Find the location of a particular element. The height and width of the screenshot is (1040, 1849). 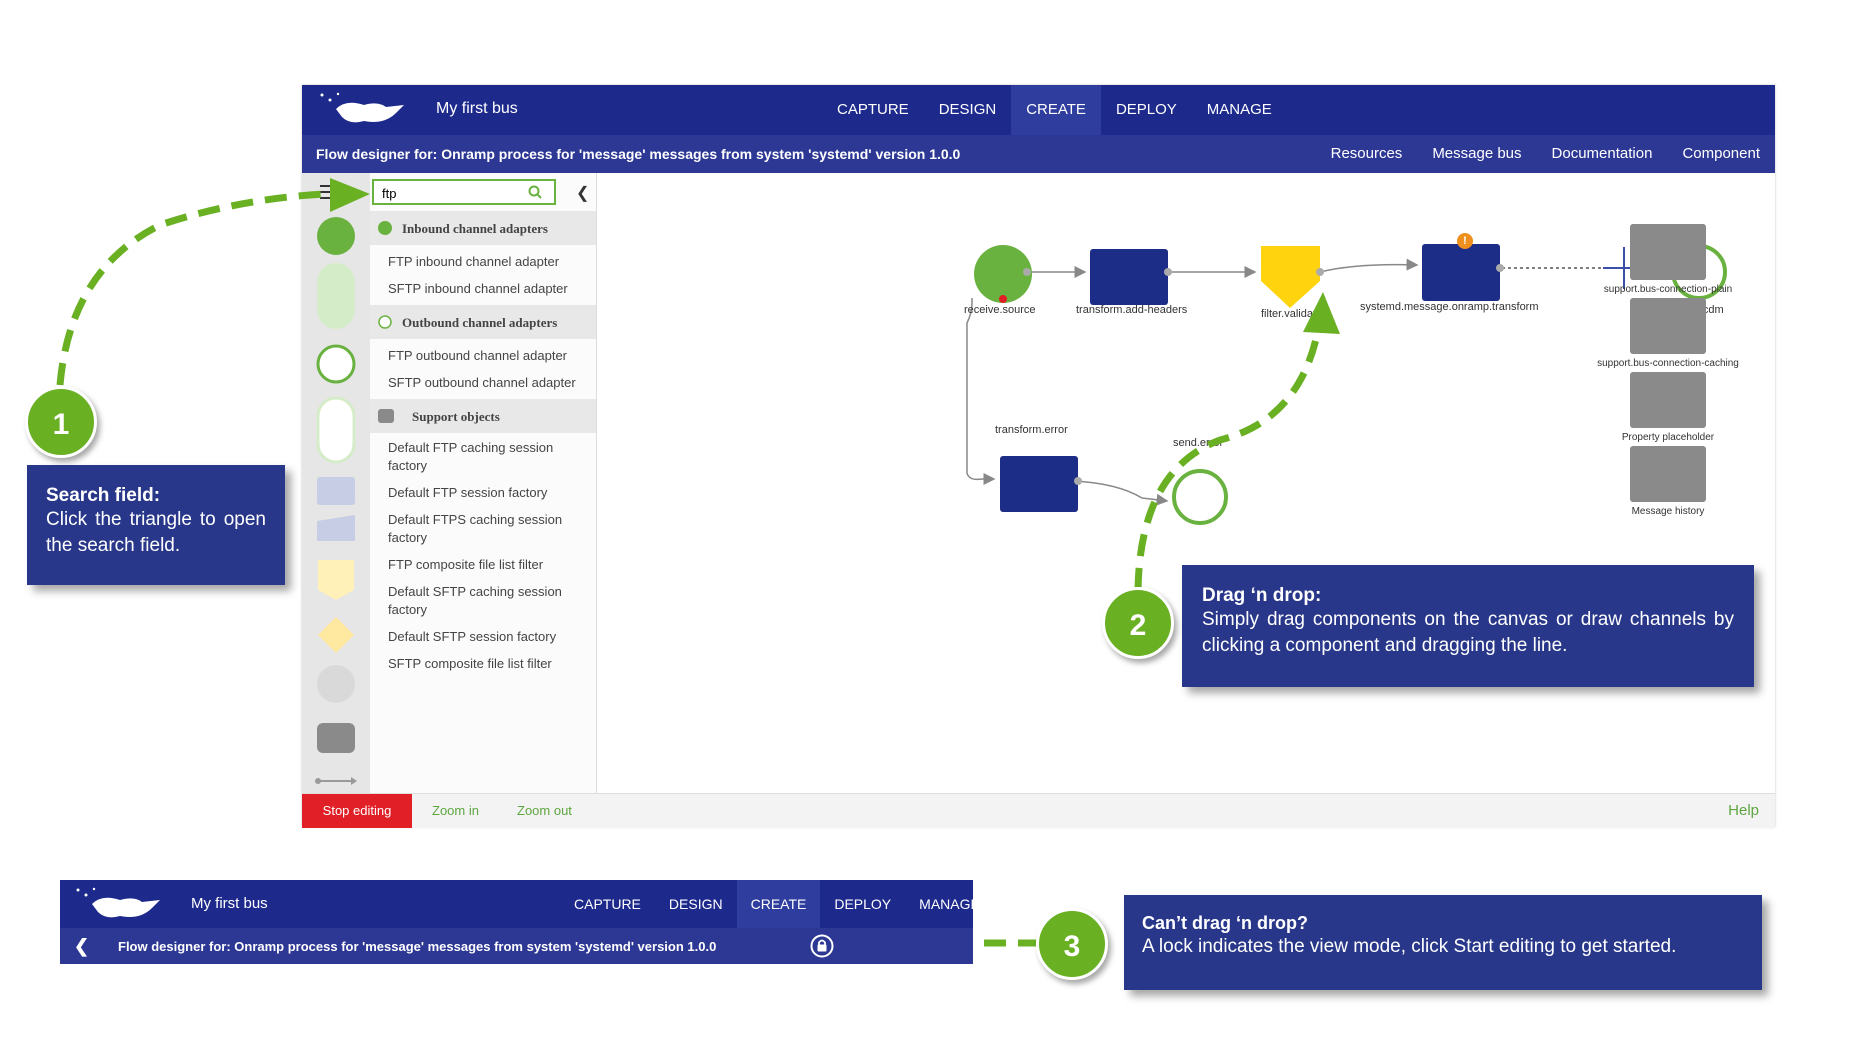

callout-badge-2: 2 is located at coordinates (1138, 623).